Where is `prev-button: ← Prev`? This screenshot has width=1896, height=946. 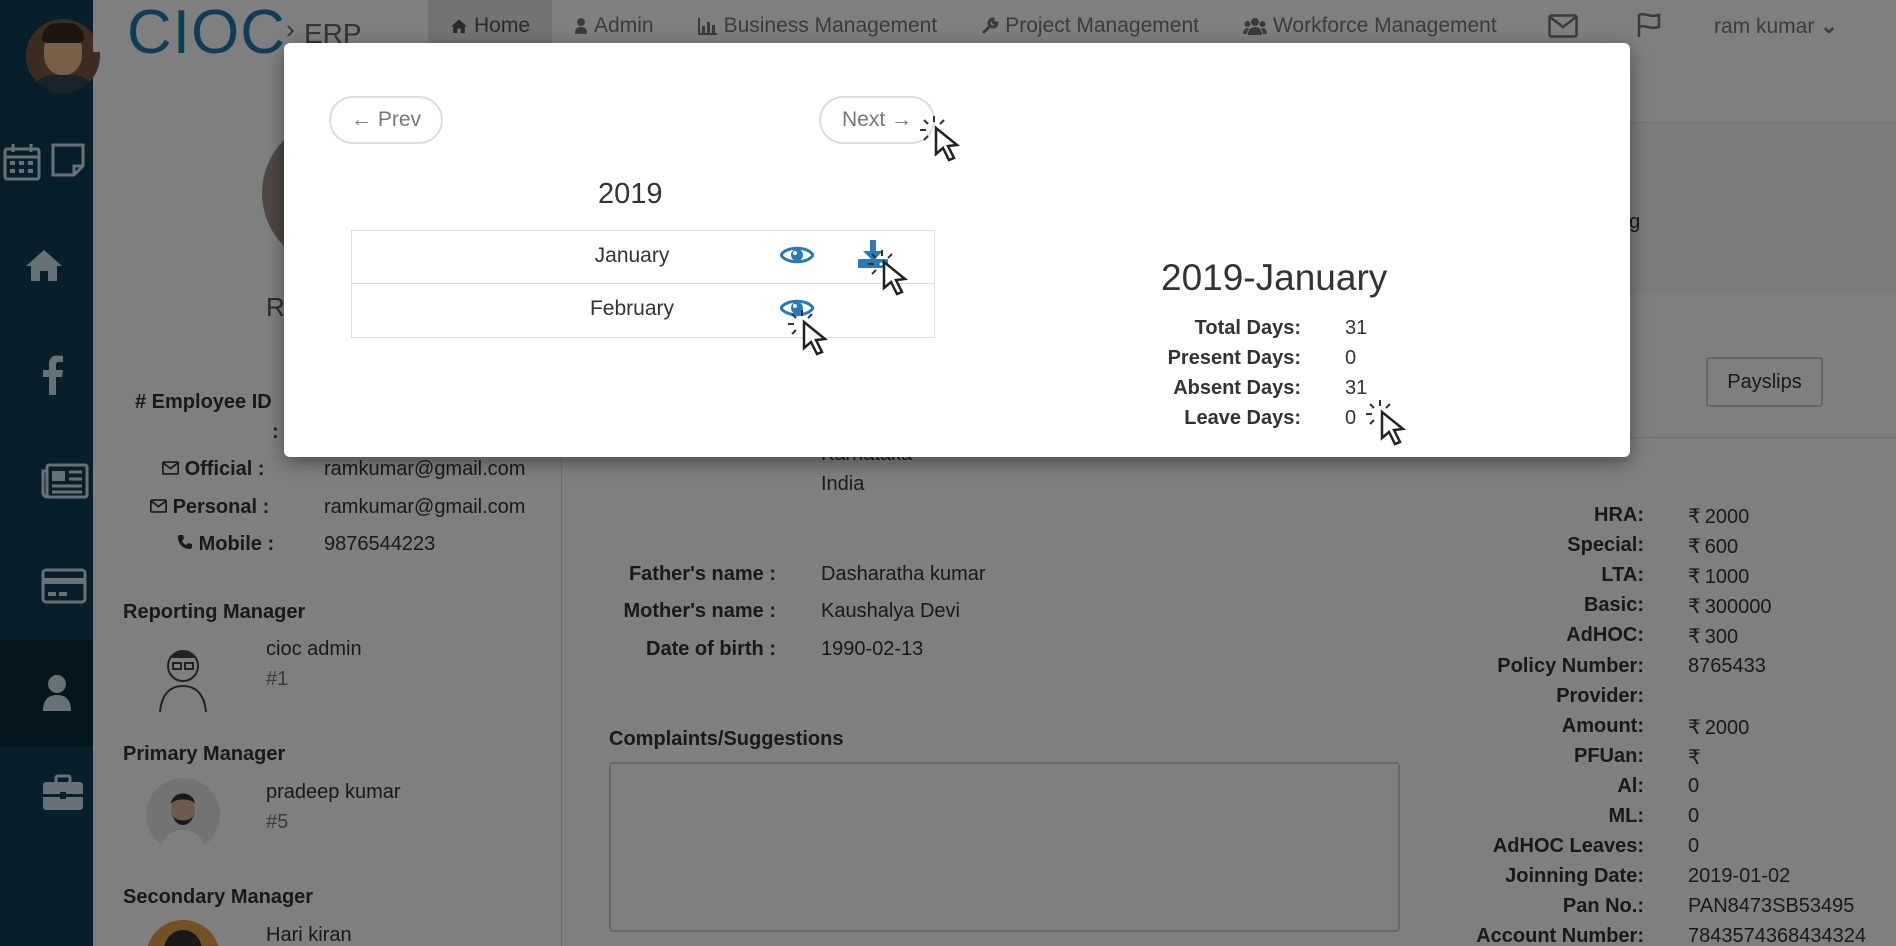 prev-button: ← Prev is located at coordinates (386, 120).